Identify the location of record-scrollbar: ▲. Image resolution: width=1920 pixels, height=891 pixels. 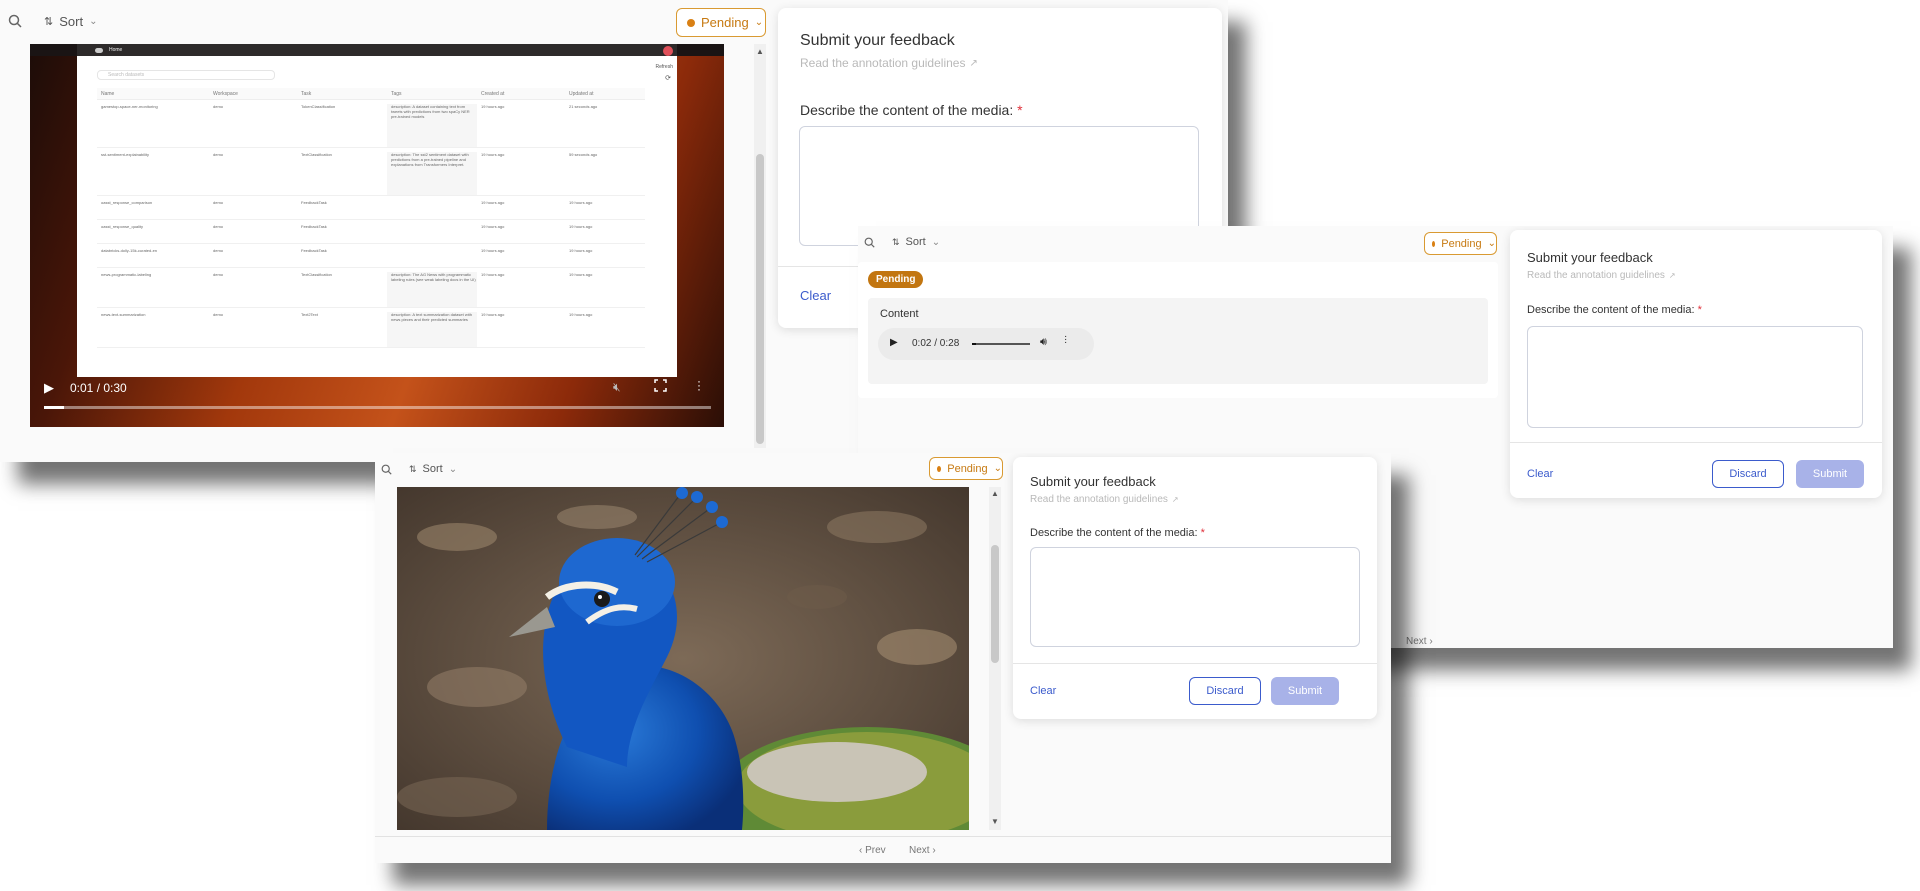
(760, 246).